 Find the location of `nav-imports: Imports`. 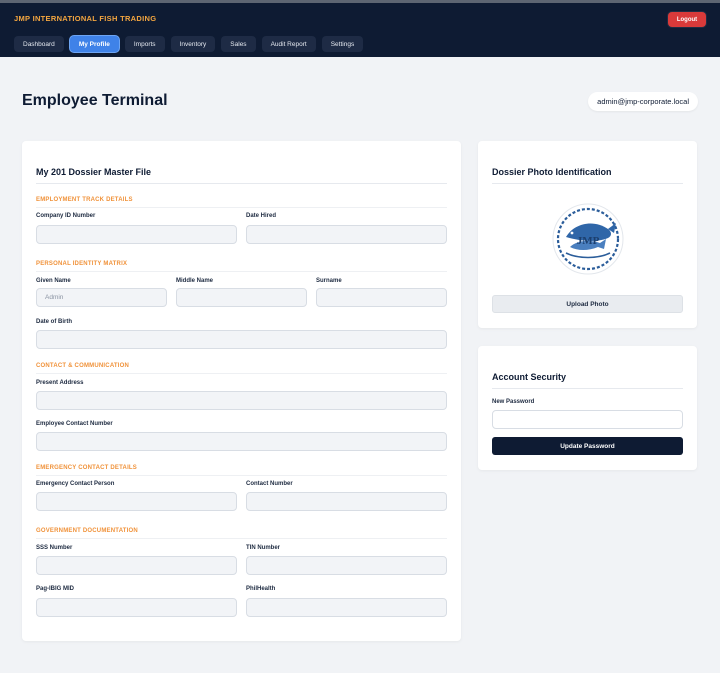

nav-imports: Imports is located at coordinates (144, 44).